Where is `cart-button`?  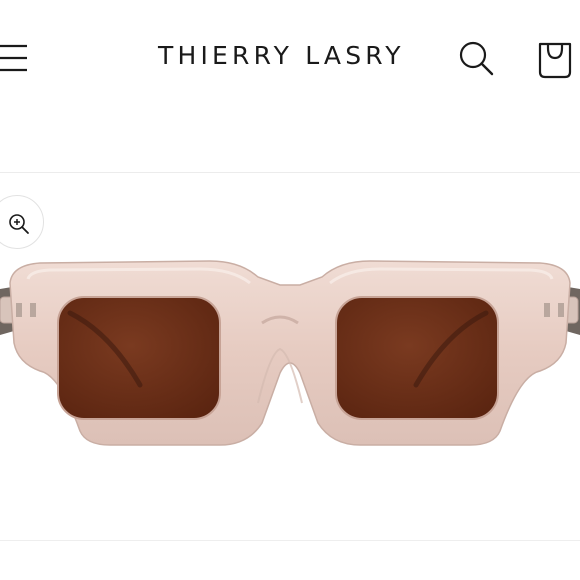
cart-button is located at coordinates (556, 59).